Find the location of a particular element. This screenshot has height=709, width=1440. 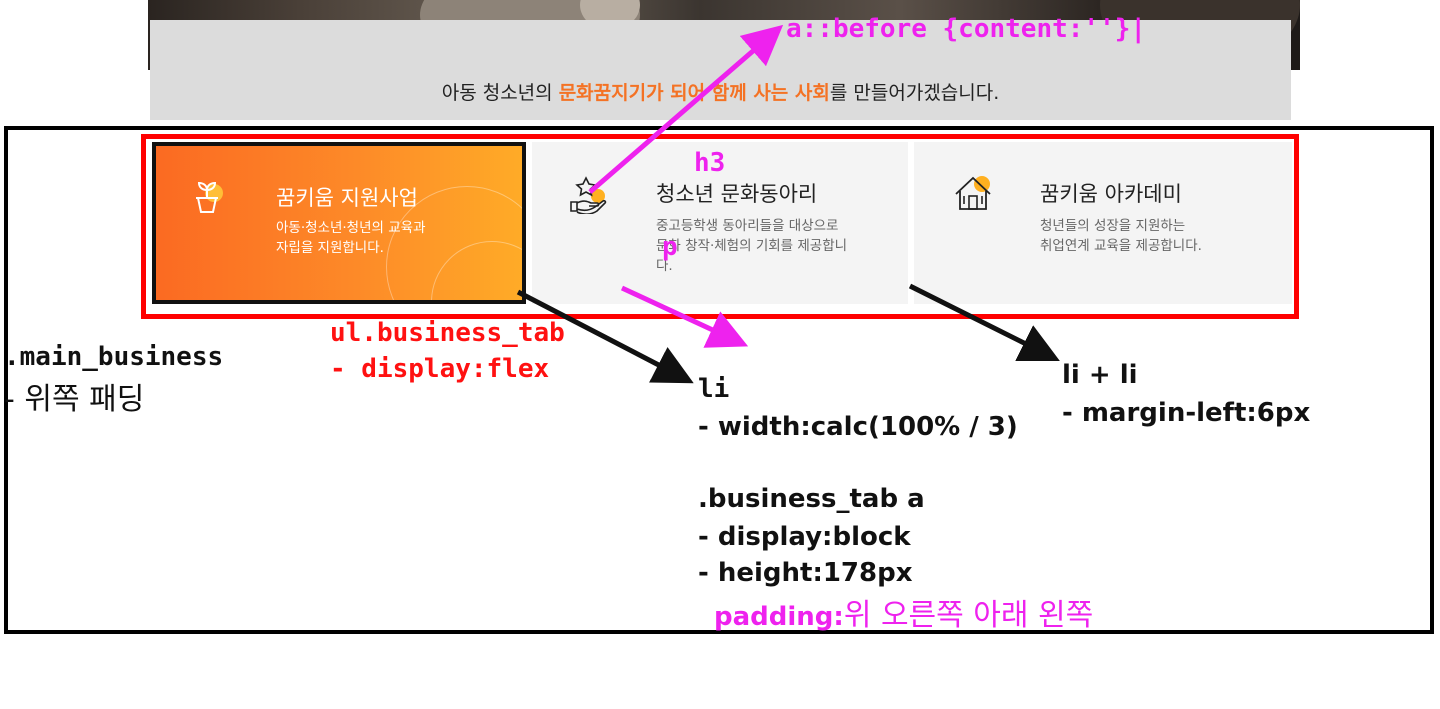

annotation-padding: padding:위 오른쪽 아래 왼쪽 is located at coordinates (904, 615).